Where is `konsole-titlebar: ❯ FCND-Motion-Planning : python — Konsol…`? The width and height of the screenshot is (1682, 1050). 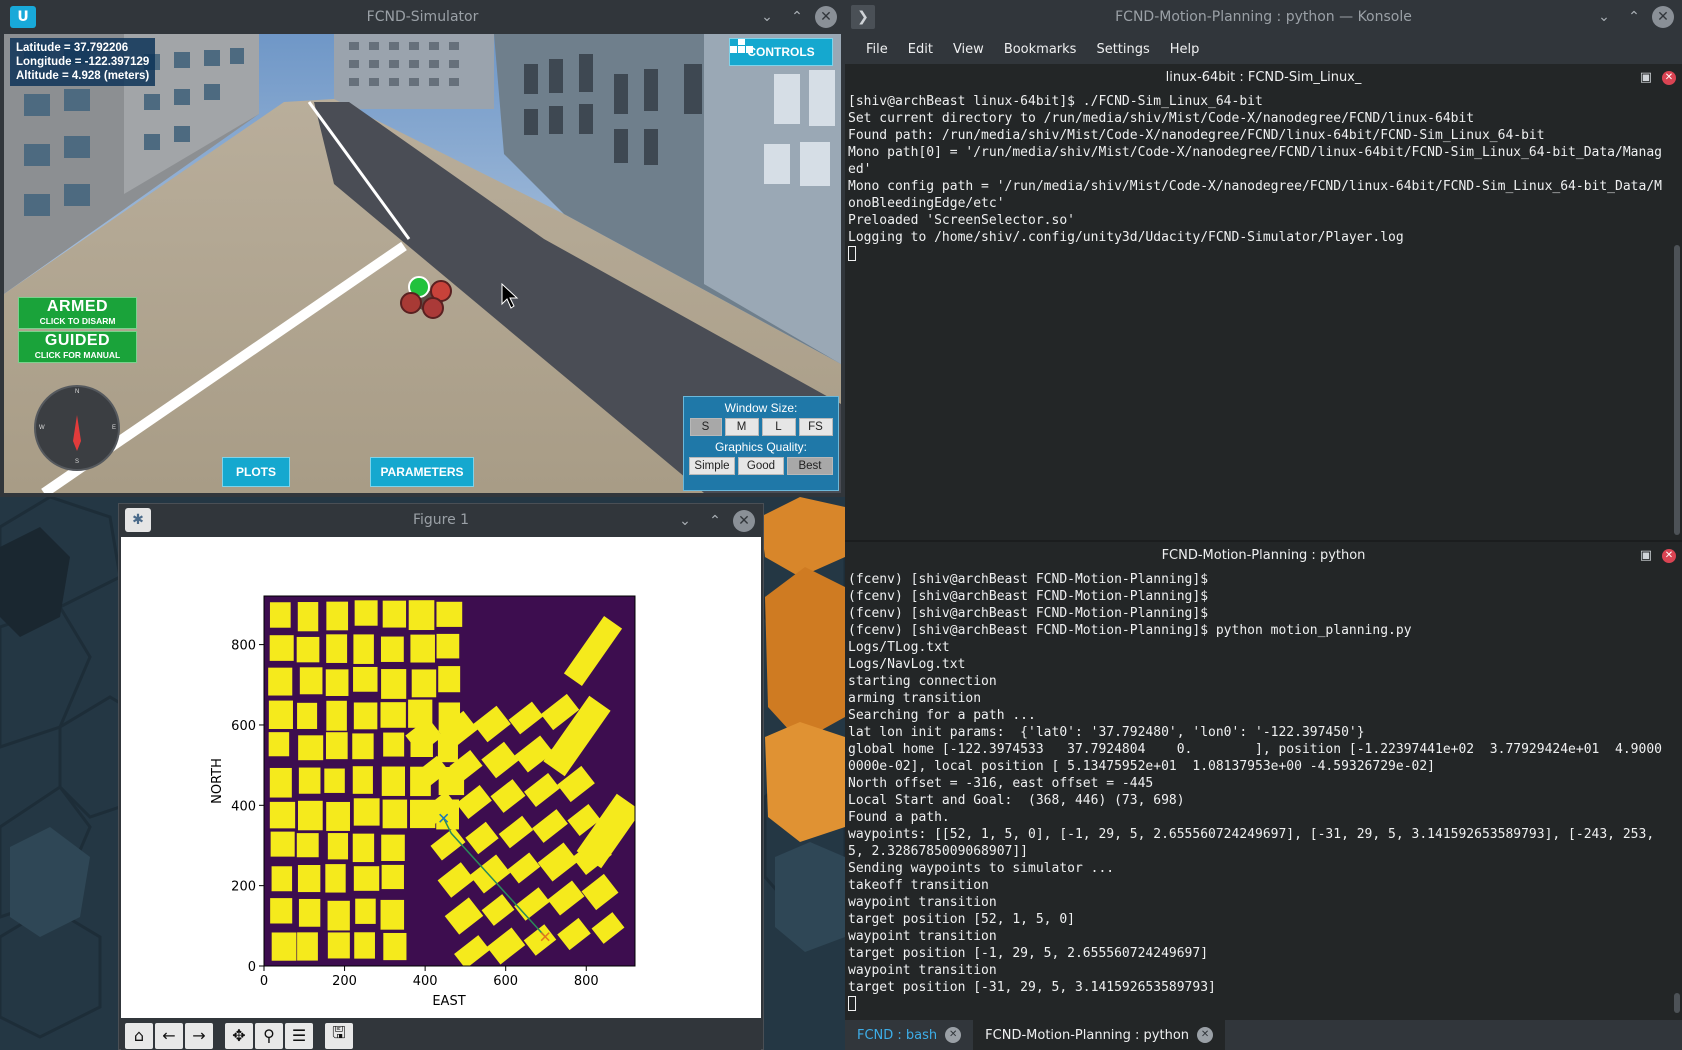
konsole-titlebar: ❯ FCND-Motion-Planning : python — Konsol… is located at coordinates (1263, 17).